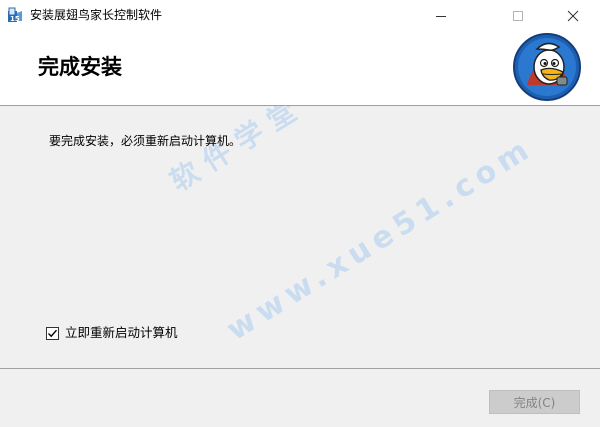 Image resolution: width=600 pixels, height=427 pixels. I want to click on close-button, so click(573, 15).